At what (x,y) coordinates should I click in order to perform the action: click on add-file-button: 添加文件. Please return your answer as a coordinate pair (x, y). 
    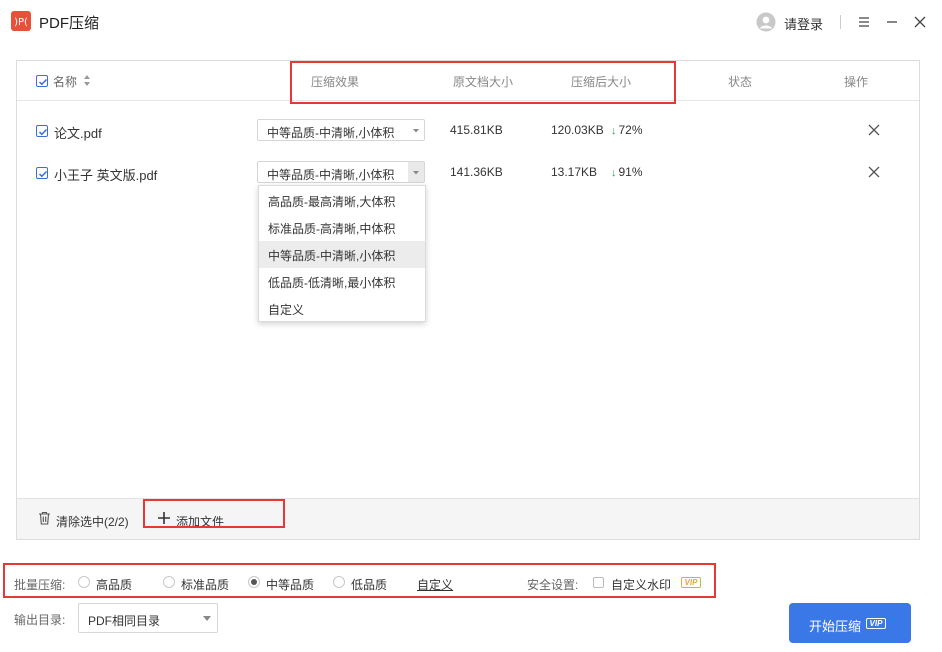
    Looking at the image, I should click on (200, 521).